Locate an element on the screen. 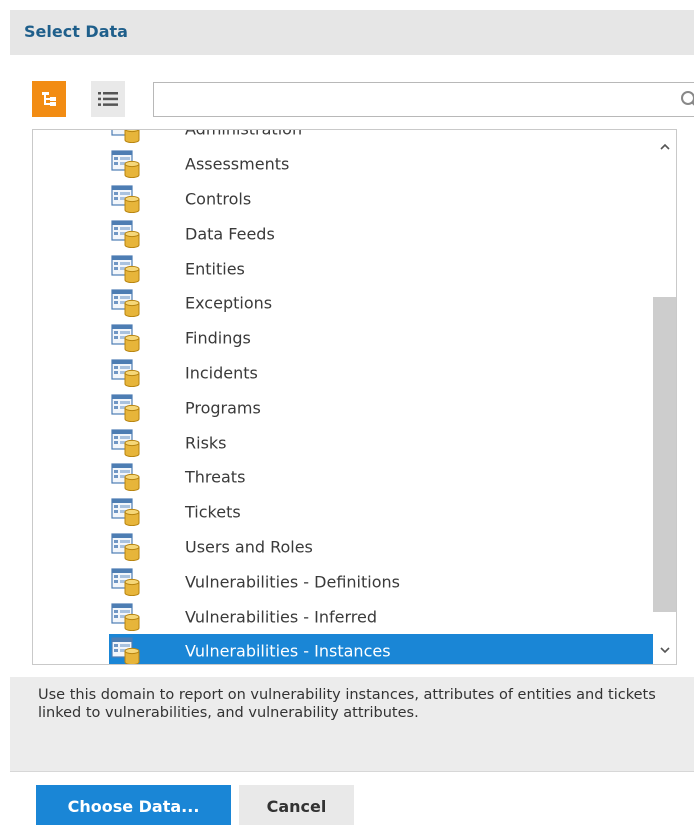  cancel-button: Cancel is located at coordinates (296, 805).